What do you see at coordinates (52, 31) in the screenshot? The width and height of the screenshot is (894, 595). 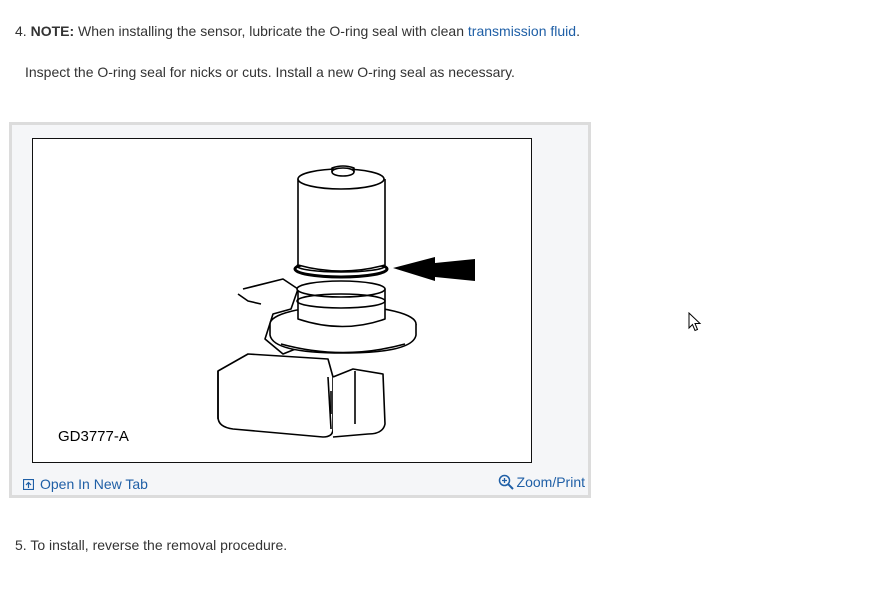 I see `note-label: NOTE:` at bounding box center [52, 31].